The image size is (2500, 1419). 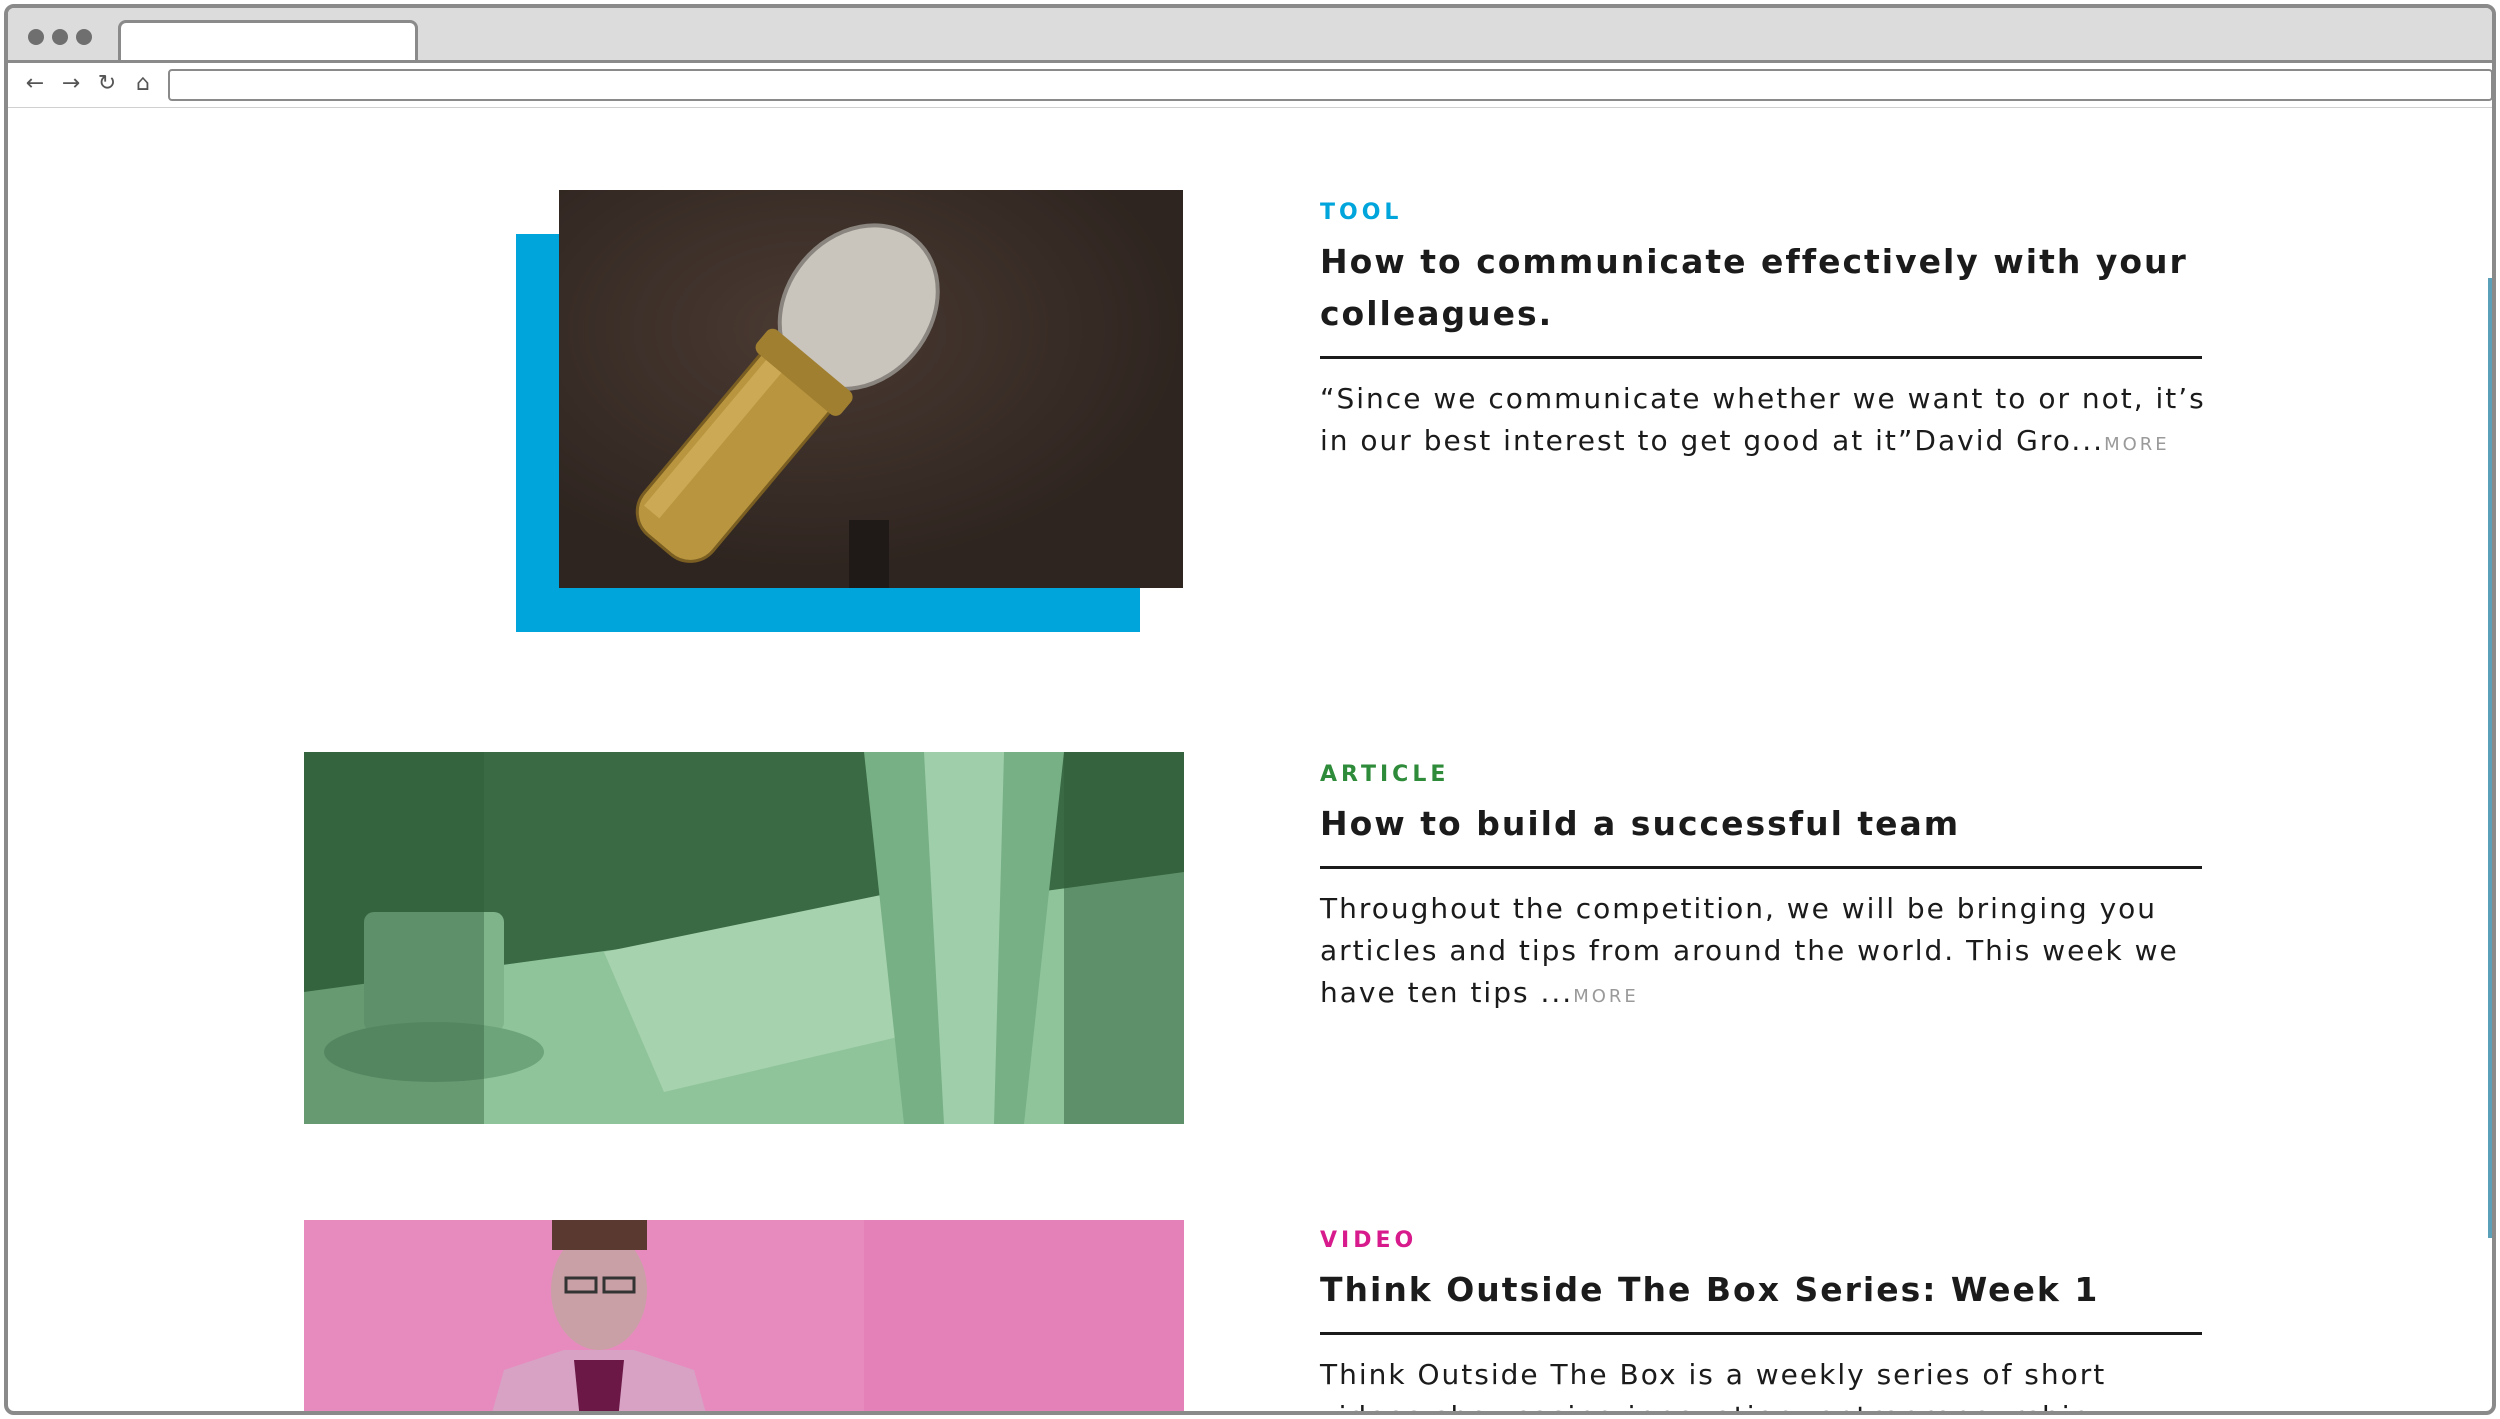 I want to click on team-meeting-photo, so click(x=744, y=938).